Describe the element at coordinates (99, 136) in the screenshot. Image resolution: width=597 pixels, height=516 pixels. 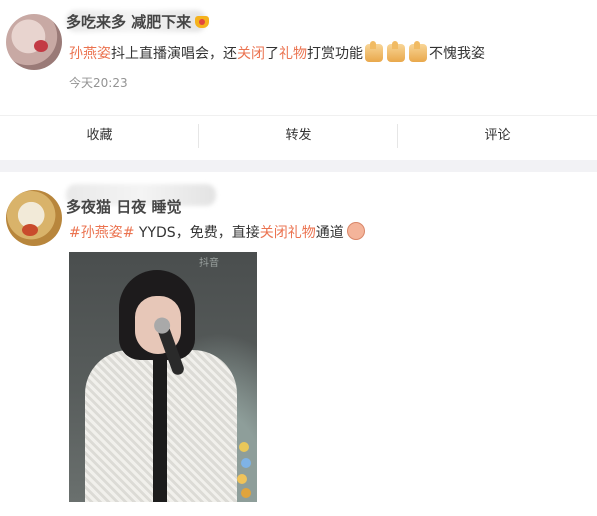
I see `favorite-button: 收藏` at that location.